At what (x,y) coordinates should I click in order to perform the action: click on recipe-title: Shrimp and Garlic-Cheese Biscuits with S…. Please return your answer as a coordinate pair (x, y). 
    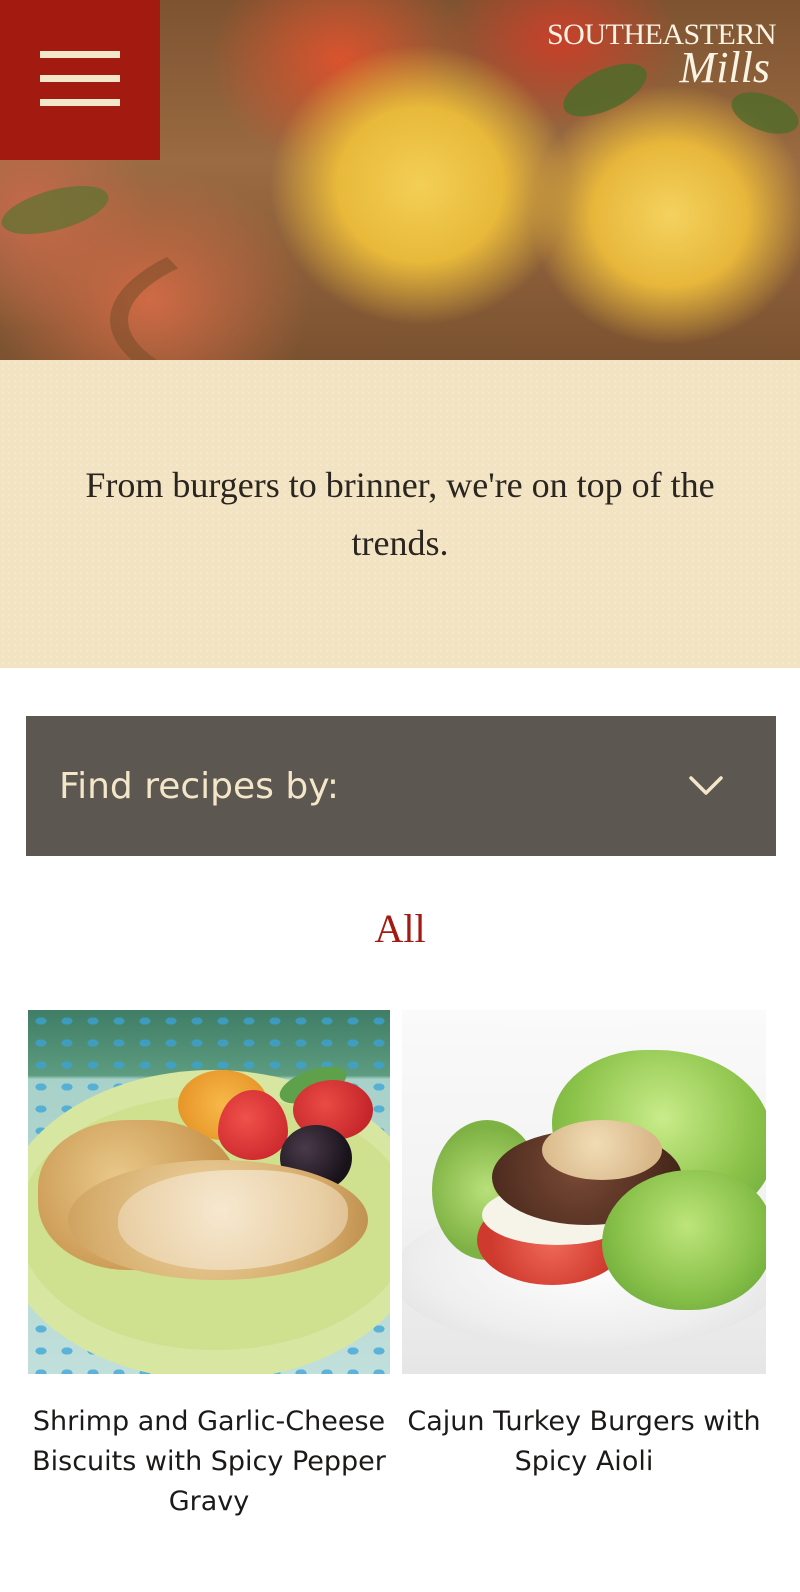
    Looking at the image, I should click on (209, 1462).